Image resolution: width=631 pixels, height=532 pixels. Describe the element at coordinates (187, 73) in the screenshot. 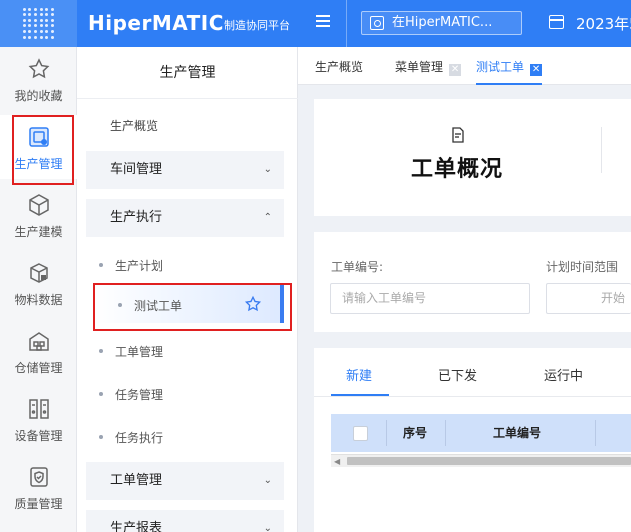

I see `submenu-title: 生产管理` at that location.